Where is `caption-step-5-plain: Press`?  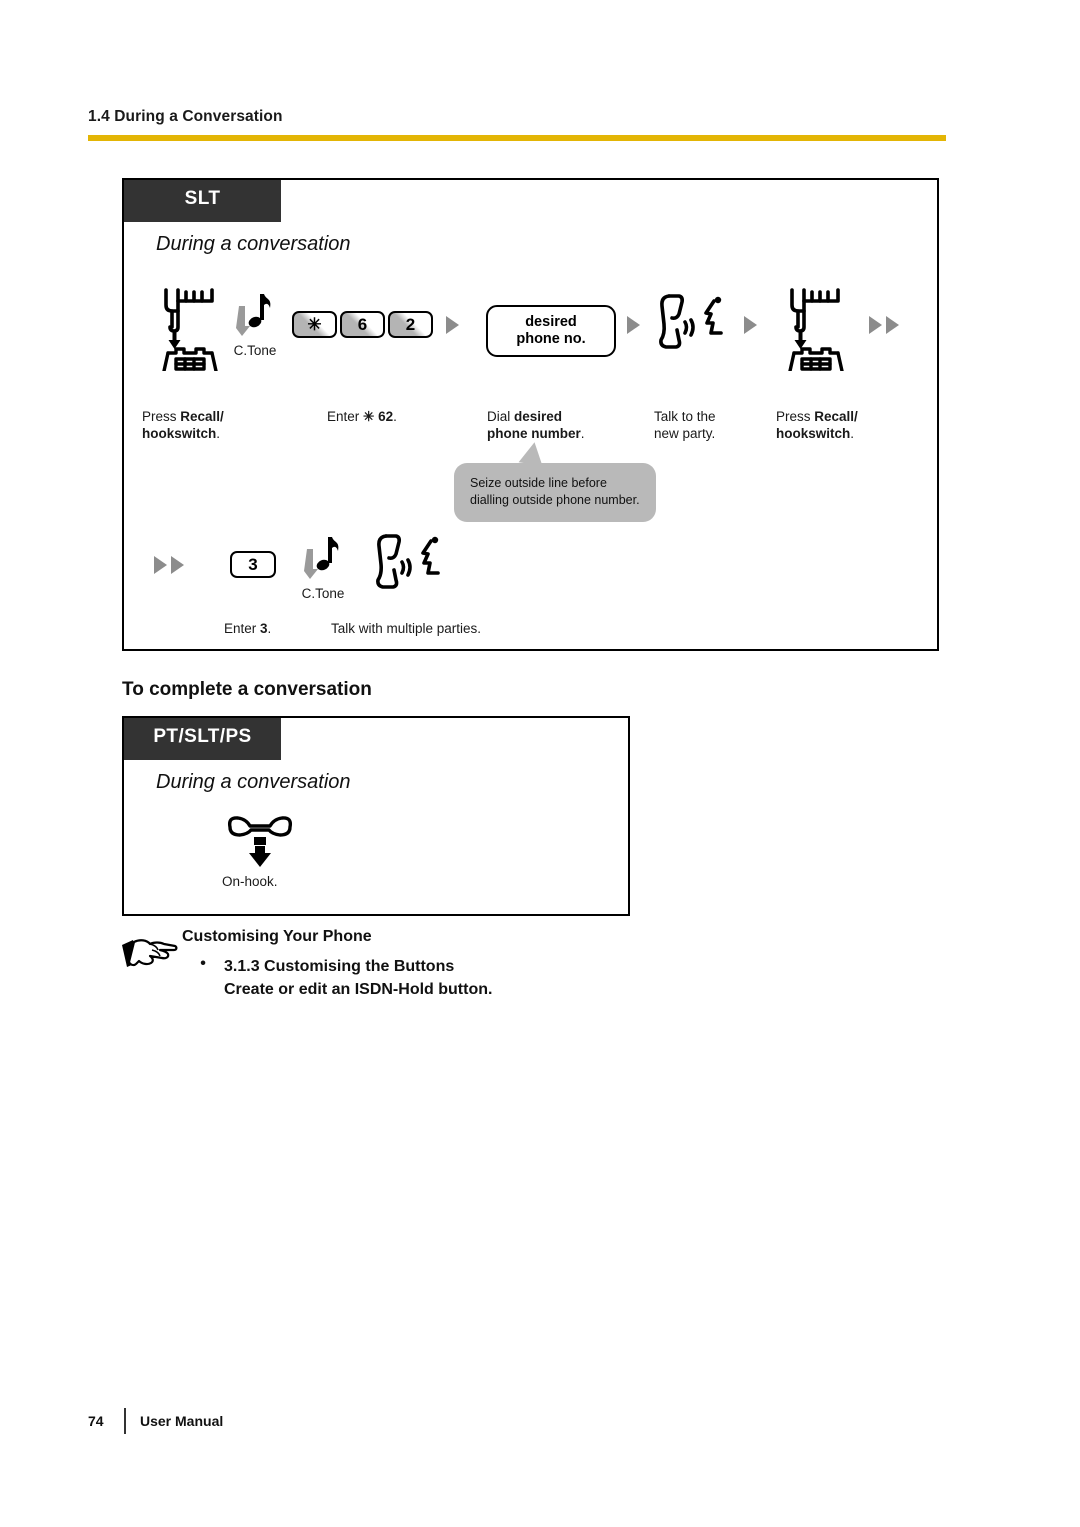 caption-step-5-plain: Press is located at coordinates (795, 416).